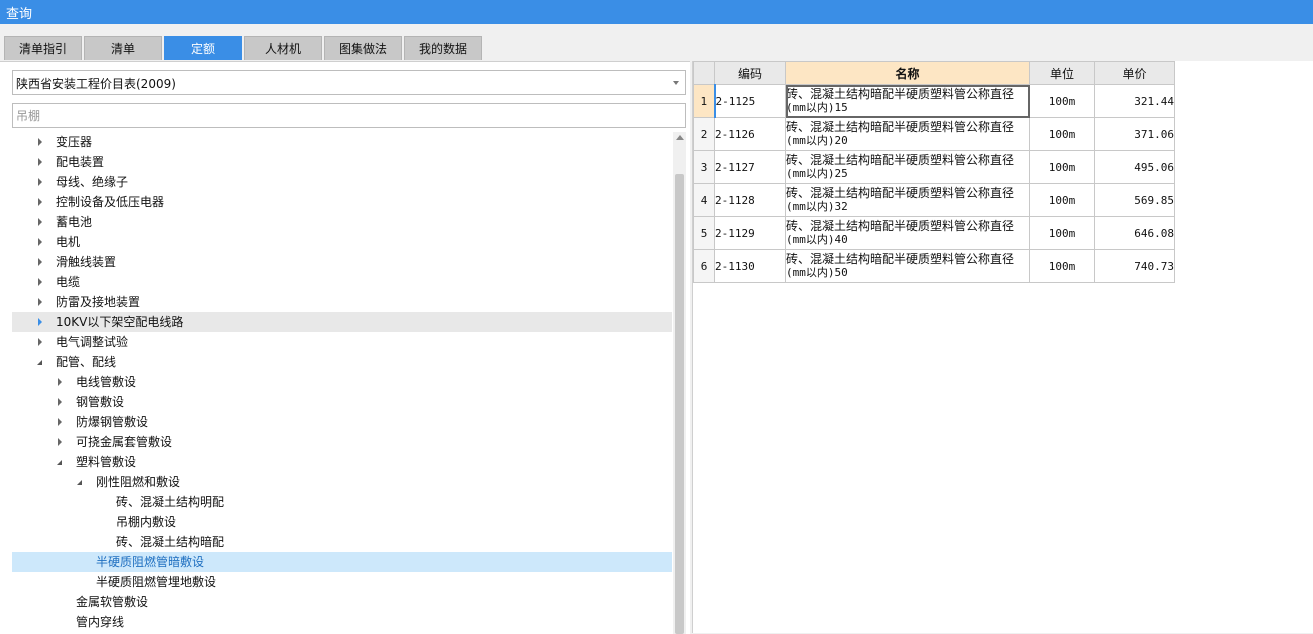 This screenshot has width=1313, height=634. What do you see at coordinates (170, 502) in the screenshot?
I see `tree-node-label: 砖、混凝土结构明配` at bounding box center [170, 502].